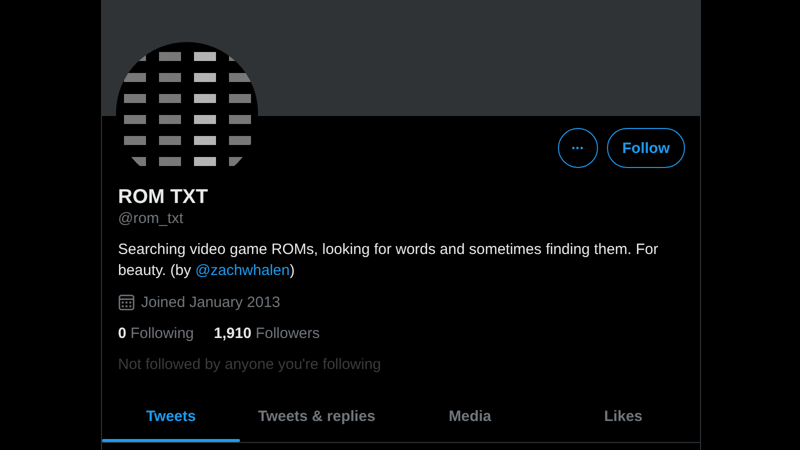 This screenshot has height=450, width=800. Describe the element at coordinates (126, 302) in the screenshot. I see `calendar-icon` at that location.